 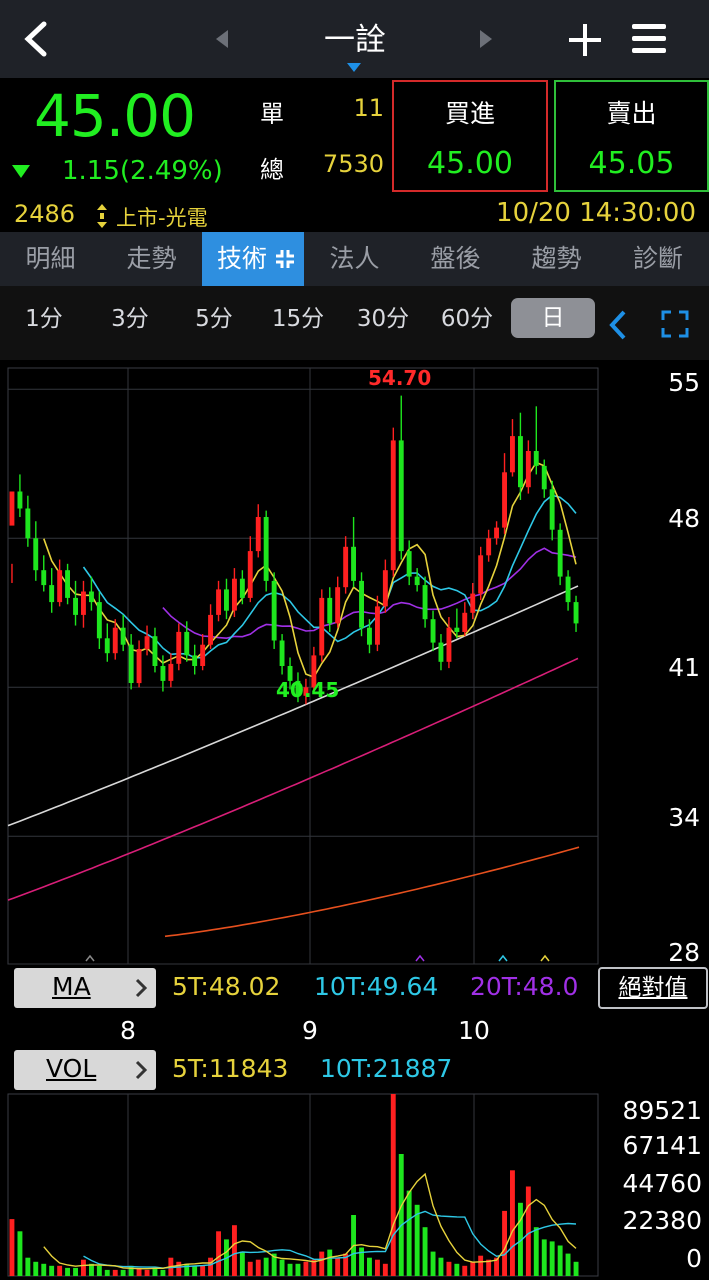 What do you see at coordinates (455, 259) in the screenshot?
I see `tab-after-hours: 盤後` at bounding box center [455, 259].